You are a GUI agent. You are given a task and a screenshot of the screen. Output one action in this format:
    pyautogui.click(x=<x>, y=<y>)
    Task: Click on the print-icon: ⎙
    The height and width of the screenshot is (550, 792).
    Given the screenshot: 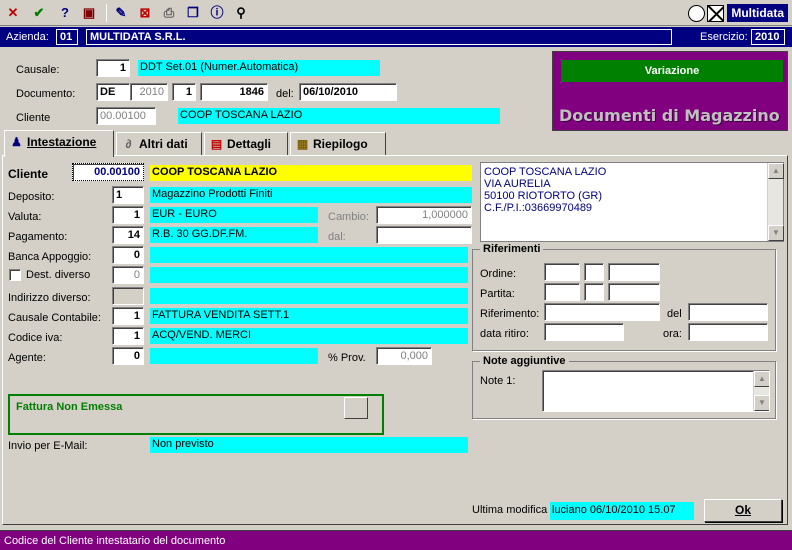 What is the action you would take?
    pyautogui.click(x=169, y=13)
    